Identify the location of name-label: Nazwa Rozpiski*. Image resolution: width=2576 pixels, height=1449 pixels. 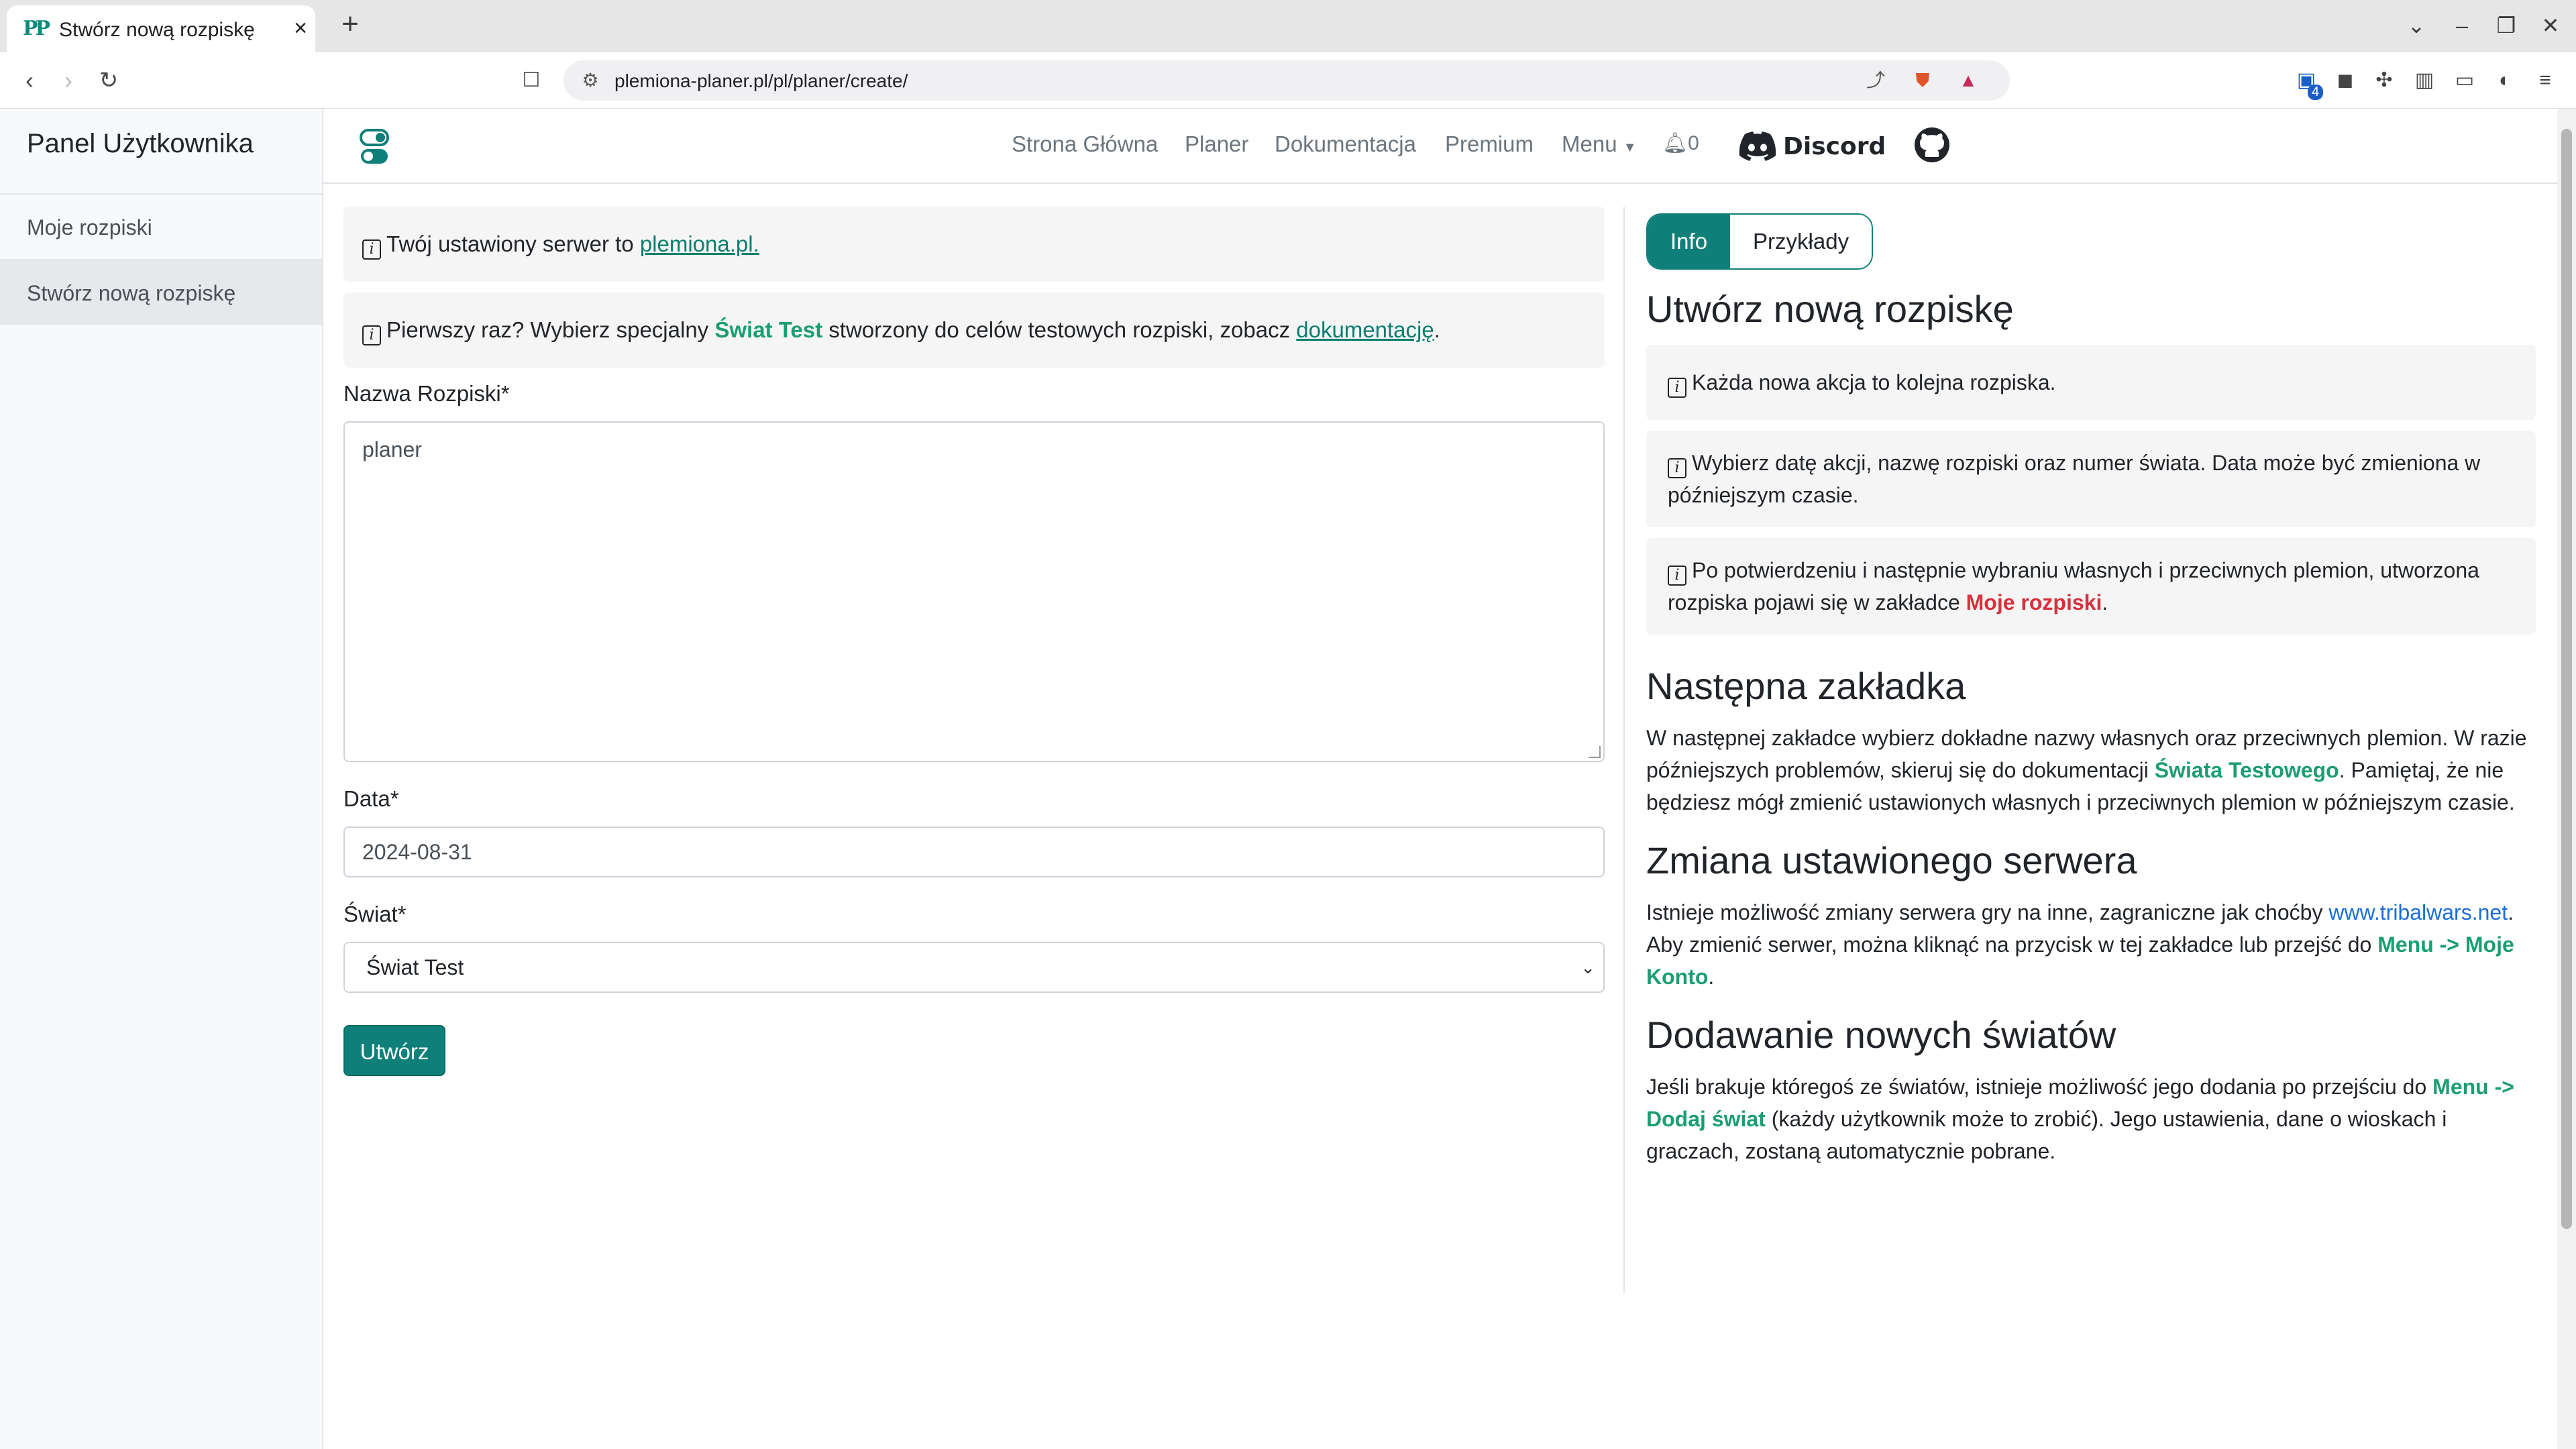
(426, 393).